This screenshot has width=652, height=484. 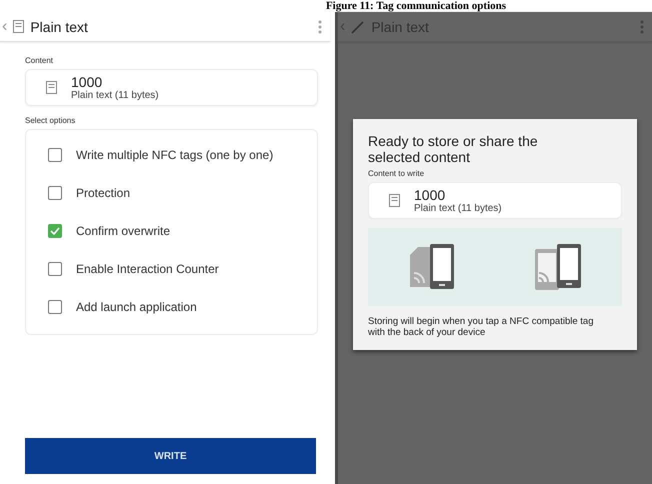 What do you see at coordinates (170, 456) in the screenshot?
I see `write-button: WRITE` at bounding box center [170, 456].